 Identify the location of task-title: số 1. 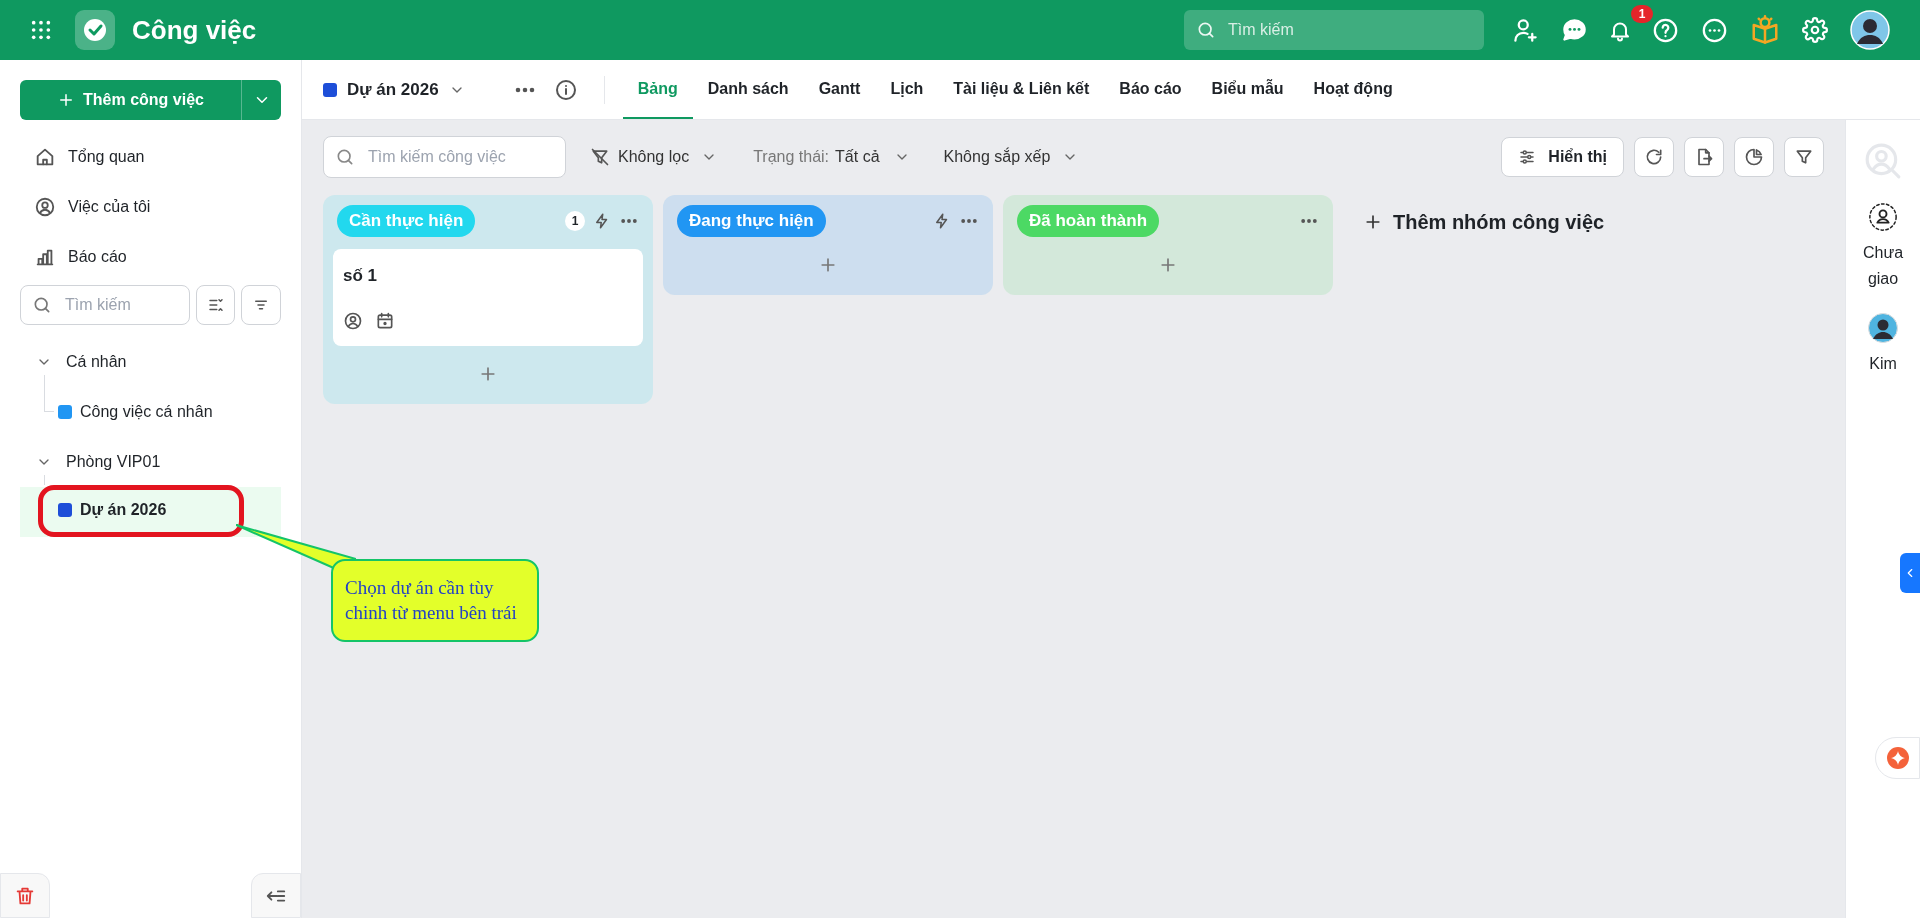
(361, 276).